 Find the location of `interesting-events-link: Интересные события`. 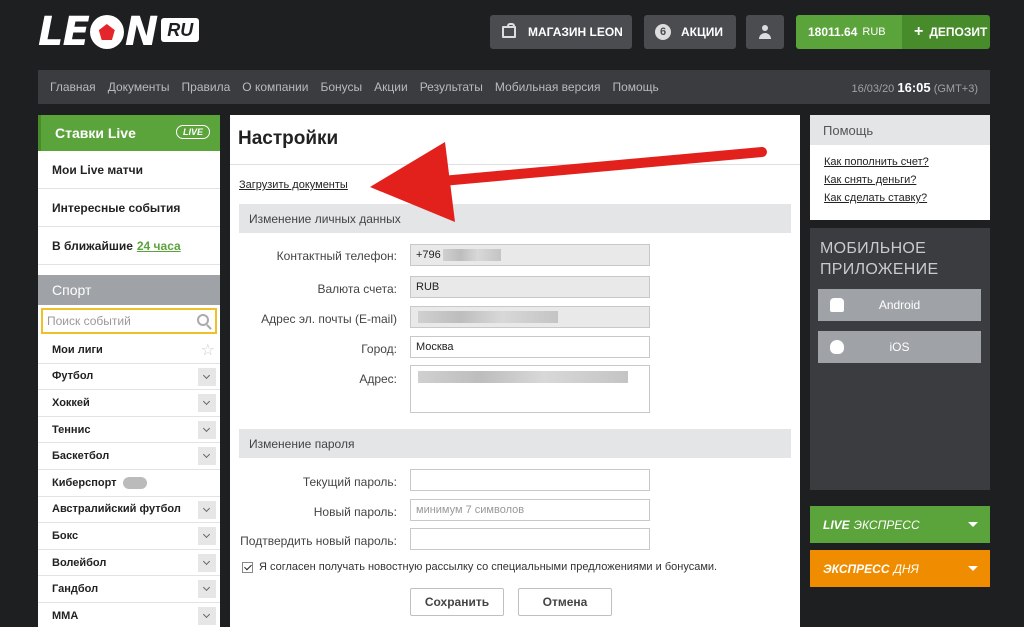

interesting-events-link: Интересные события is located at coordinates (129, 208).